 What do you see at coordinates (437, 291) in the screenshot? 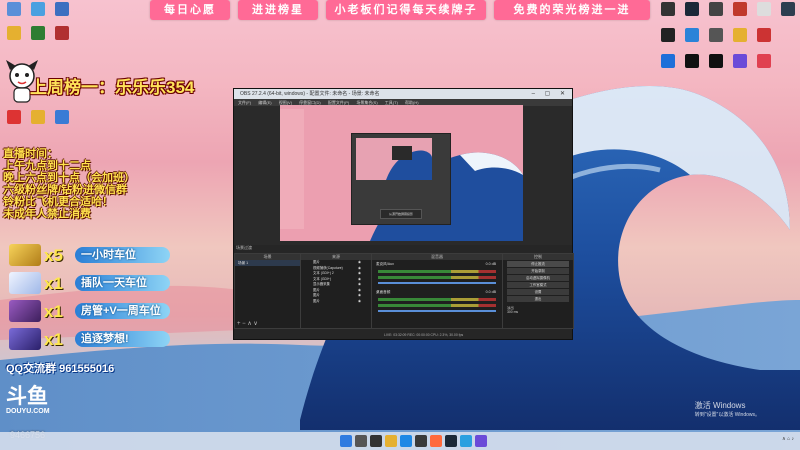
I see `audio-mixer-panel: 混音器 麦克风/Aux 0.0 dB 桌面音频 0.0 dB` at bounding box center [437, 291].